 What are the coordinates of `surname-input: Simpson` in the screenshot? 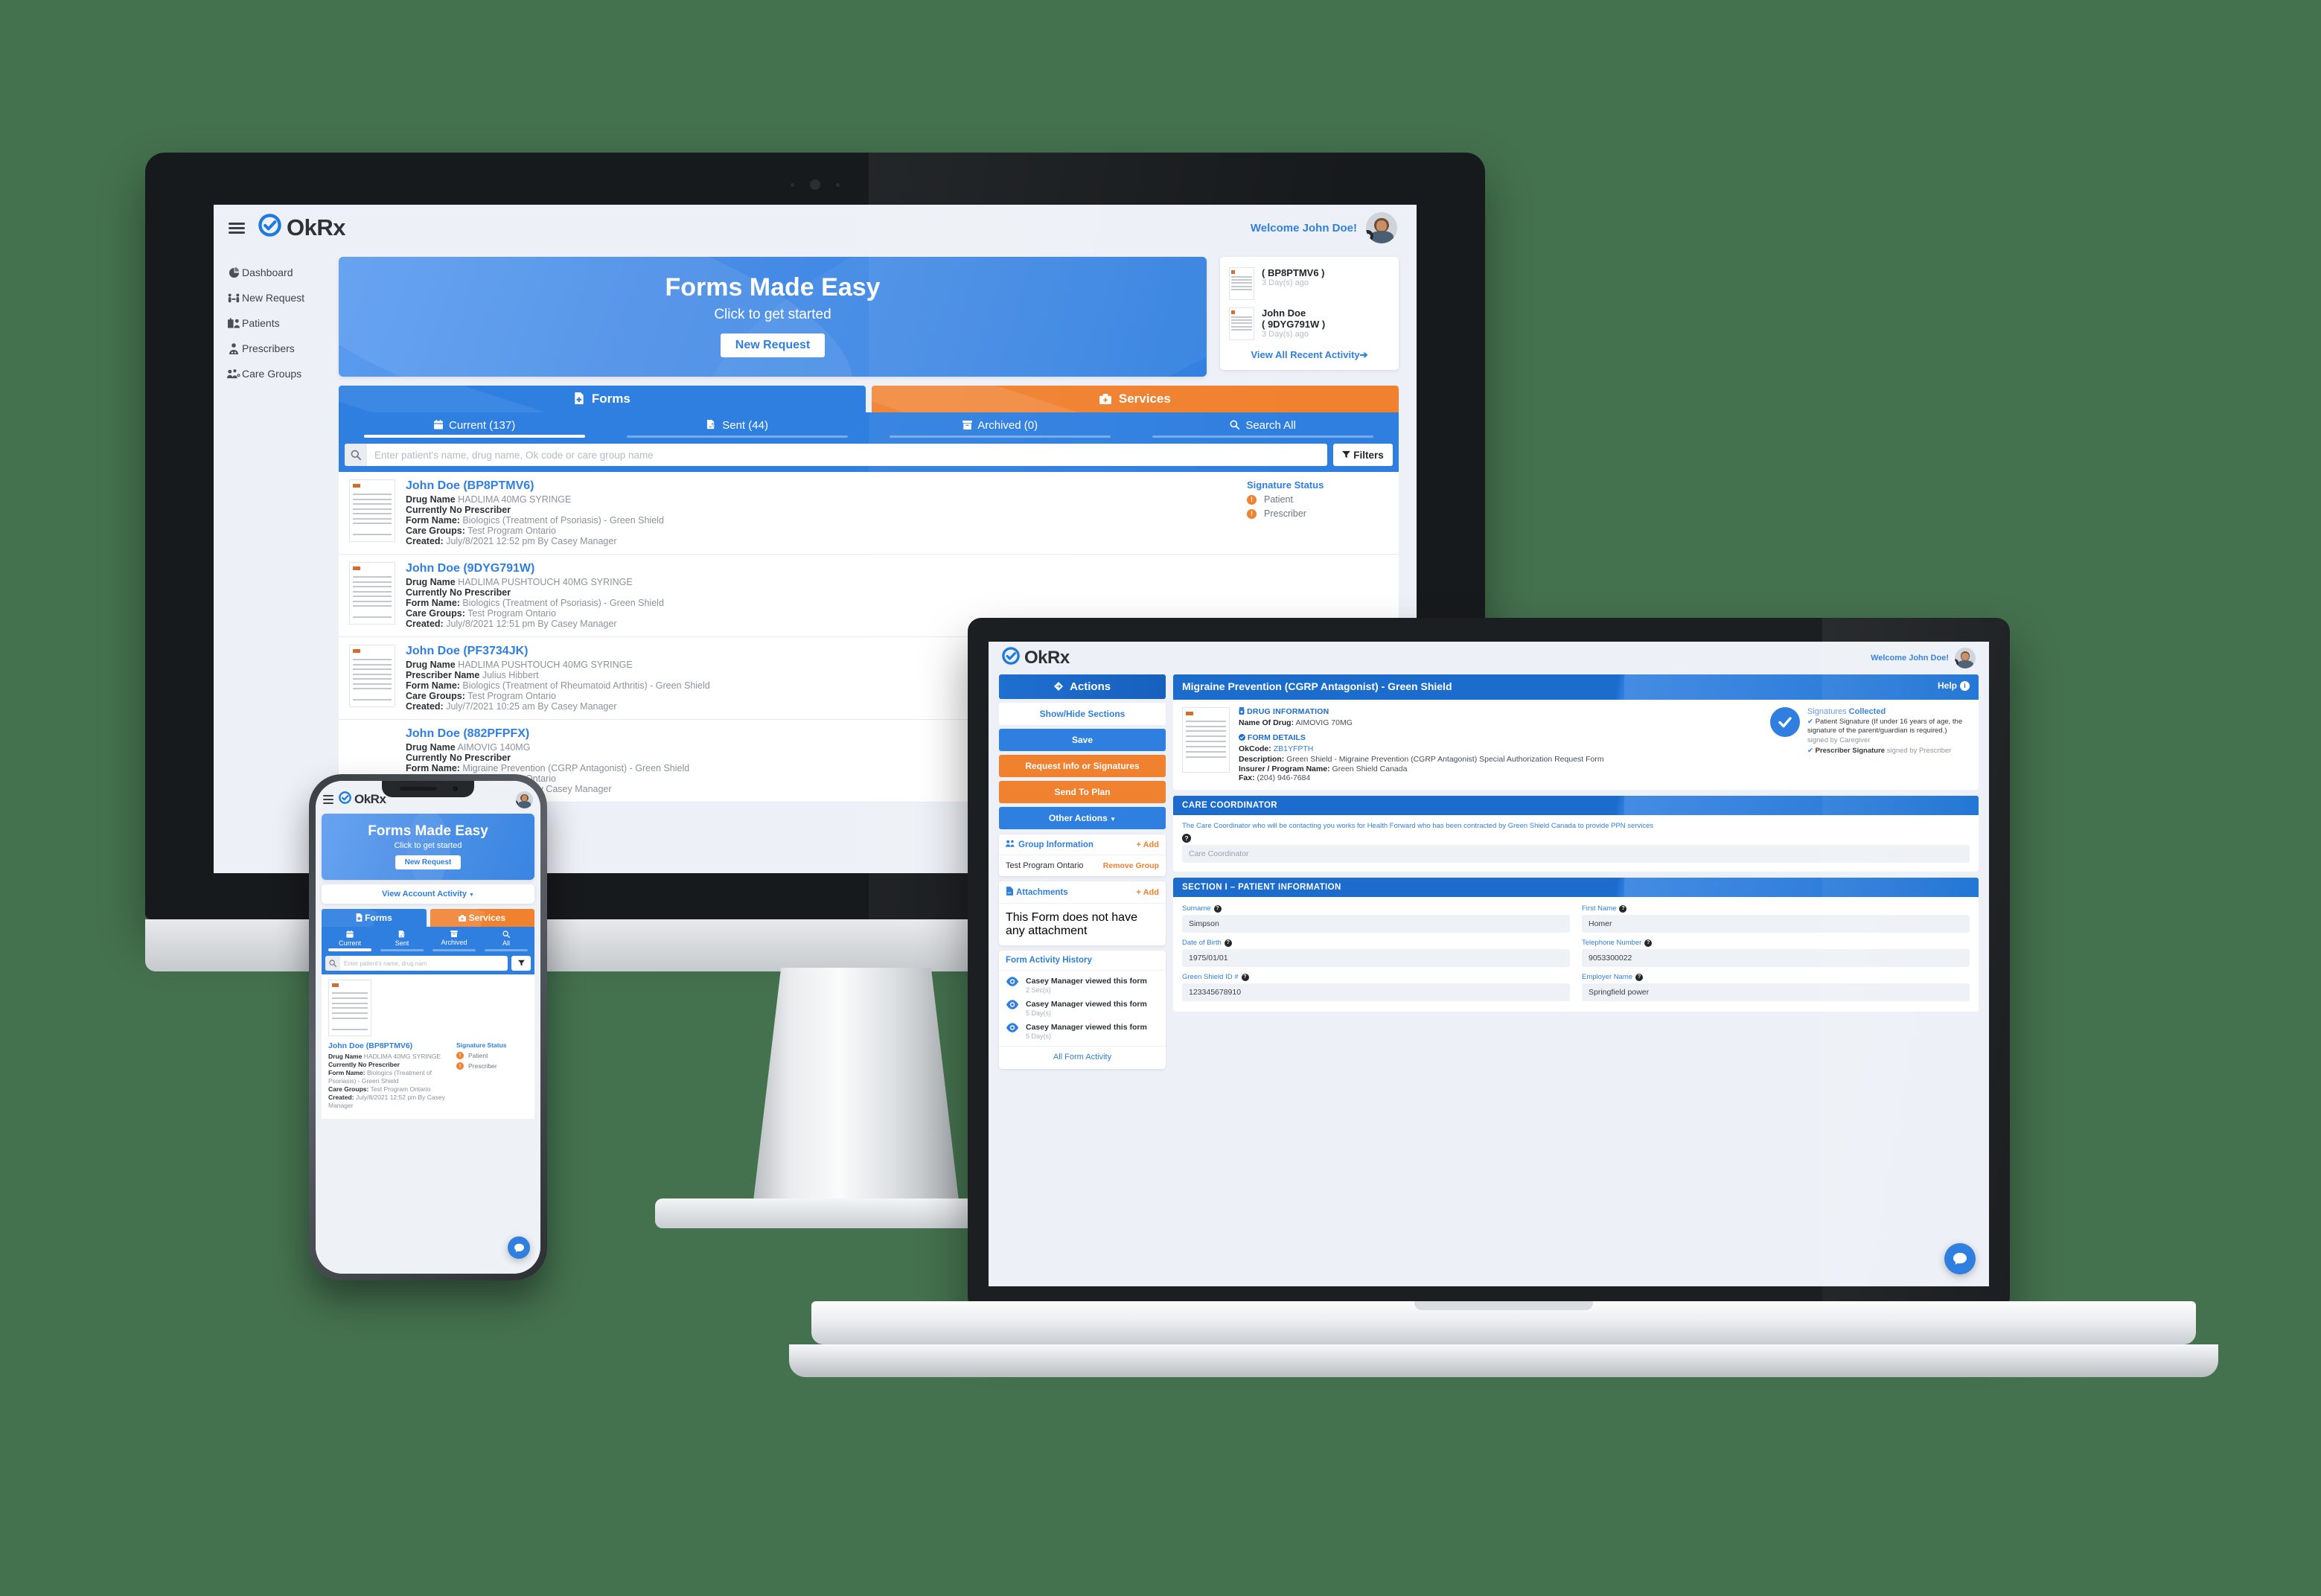 It's located at (1376, 924).